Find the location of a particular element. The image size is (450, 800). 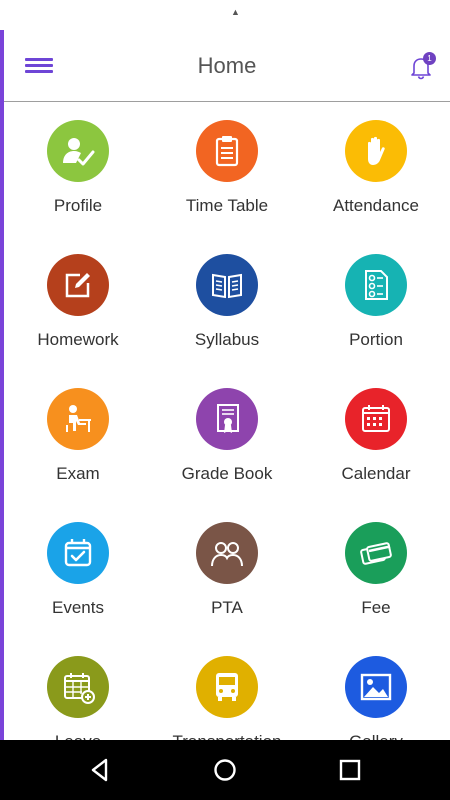

tile-label: Grade Book is located at coordinates (227, 473).